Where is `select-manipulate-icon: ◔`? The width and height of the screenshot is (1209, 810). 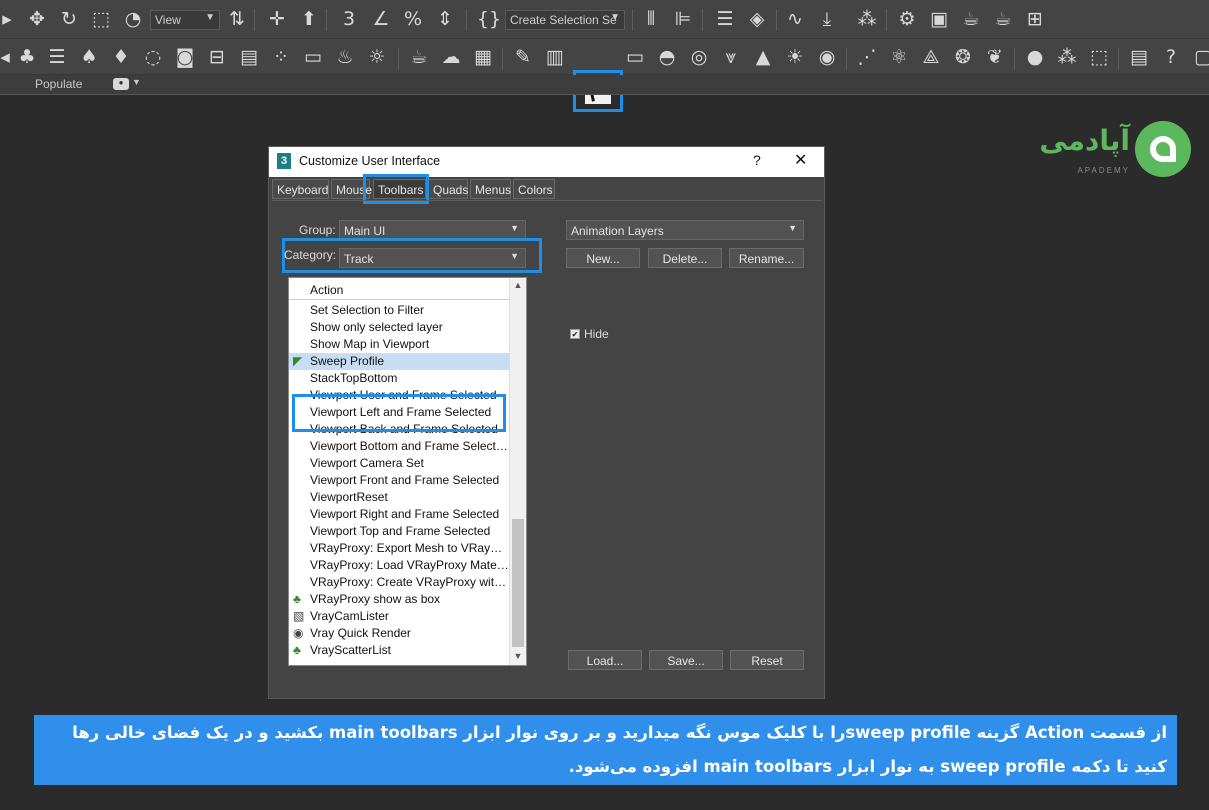 select-manipulate-icon: ◔ is located at coordinates (133, 19).